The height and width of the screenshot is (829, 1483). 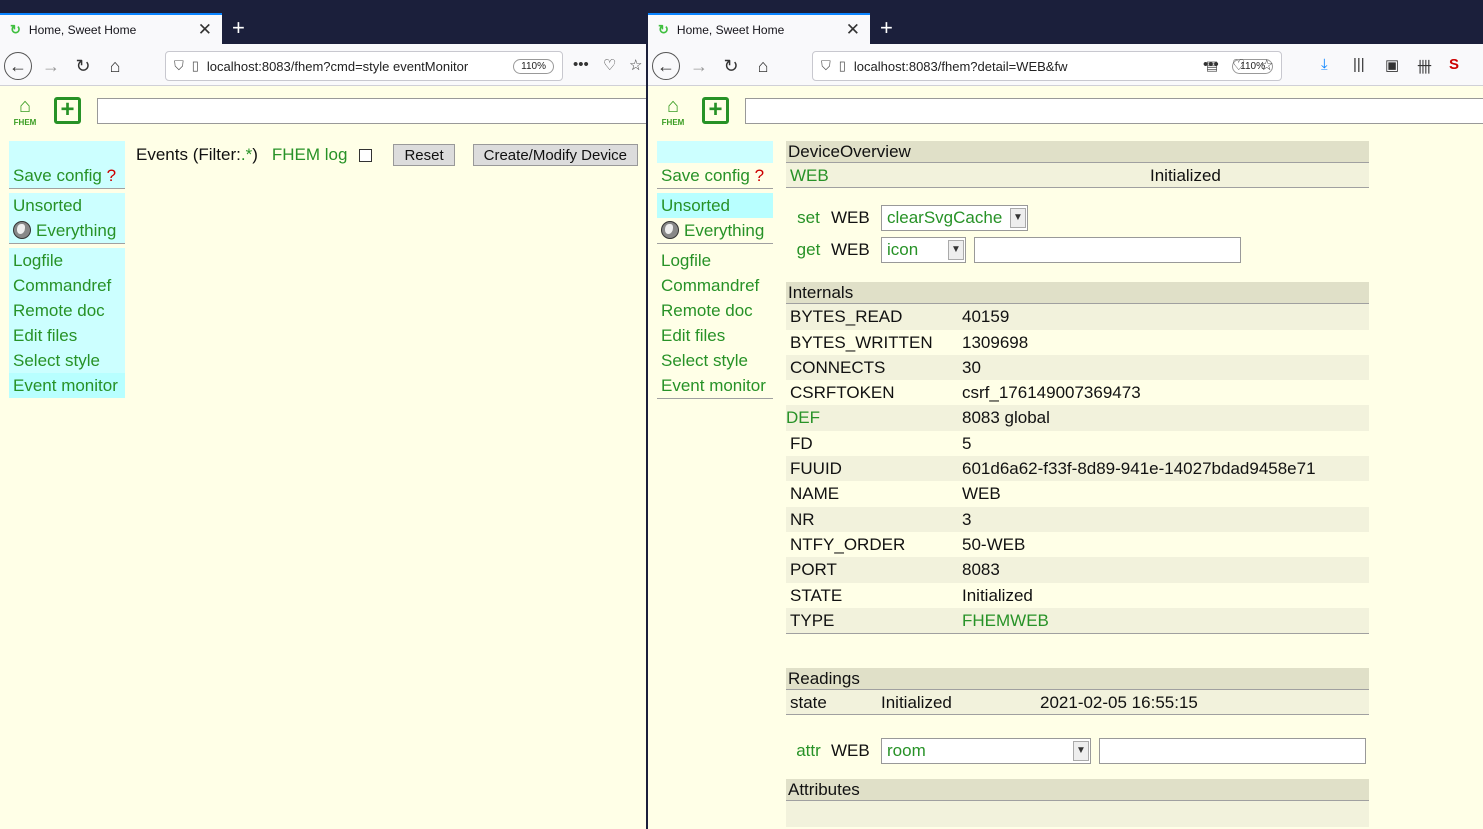 I want to click on set-command-row: set WEB clearSvgCache ▼, so click(x=1077, y=218).